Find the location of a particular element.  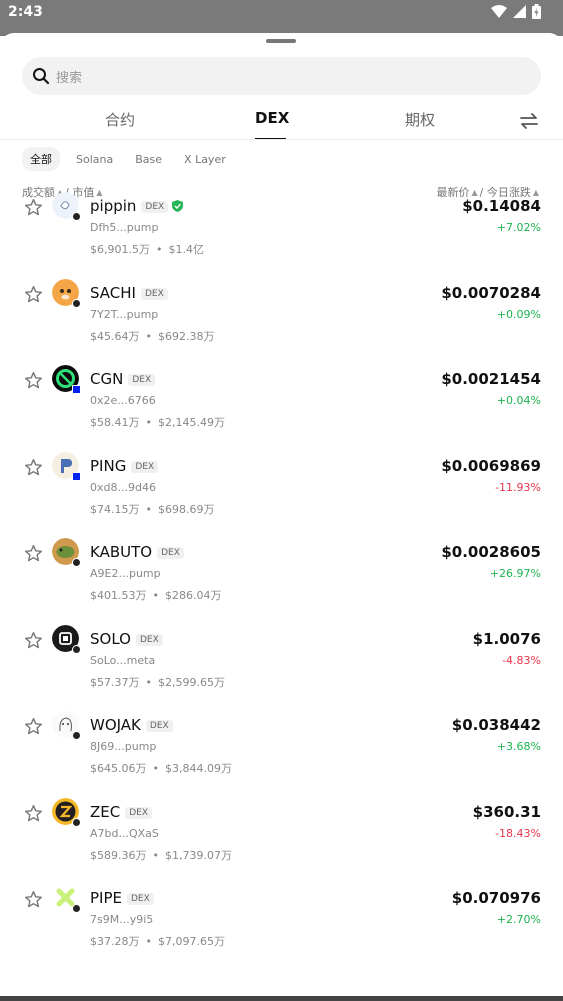

token-volume: $45.64万 is located at coordinates (115, 336).